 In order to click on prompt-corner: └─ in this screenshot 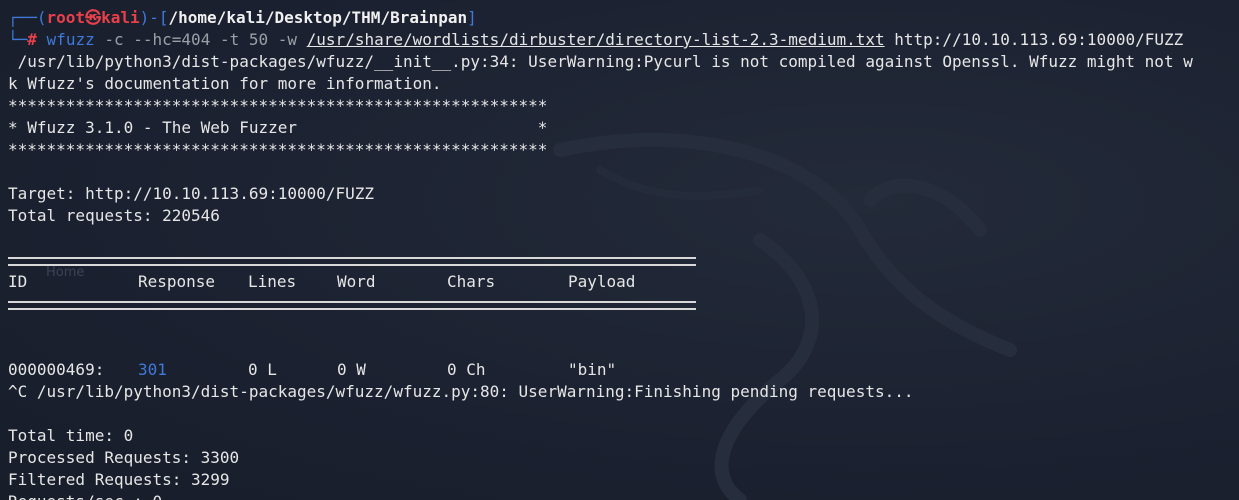, I will do `click(18, 39)`.